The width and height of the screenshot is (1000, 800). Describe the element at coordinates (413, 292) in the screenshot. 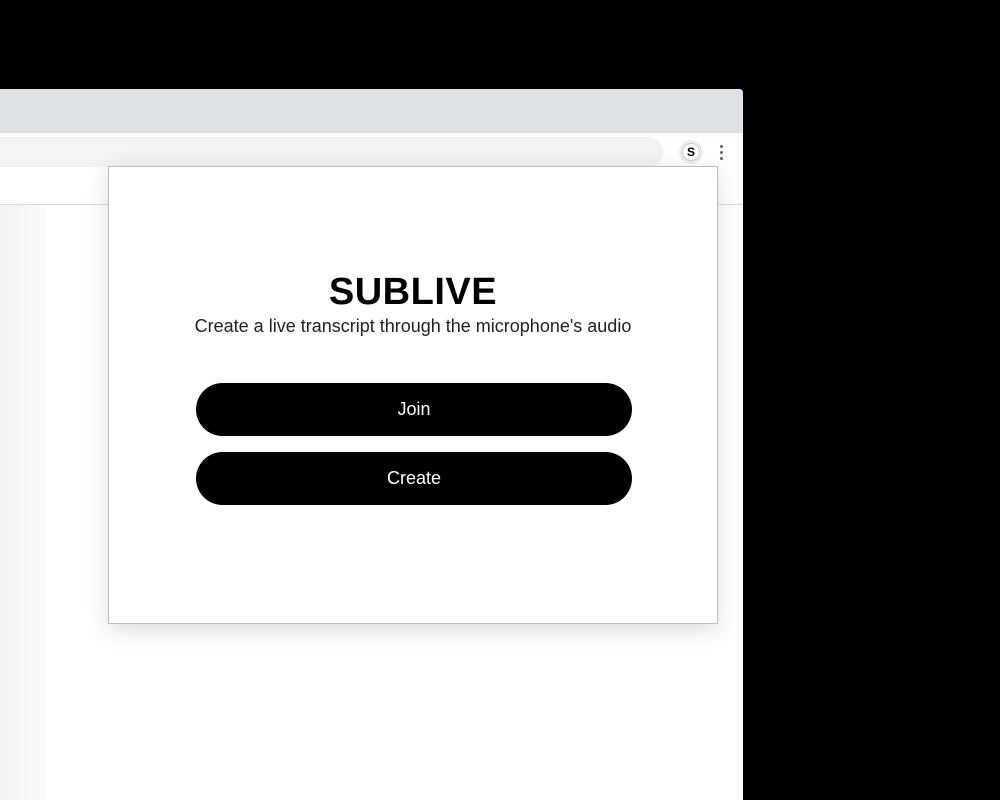

I see `popup-title: SUBLIVE` at that location.